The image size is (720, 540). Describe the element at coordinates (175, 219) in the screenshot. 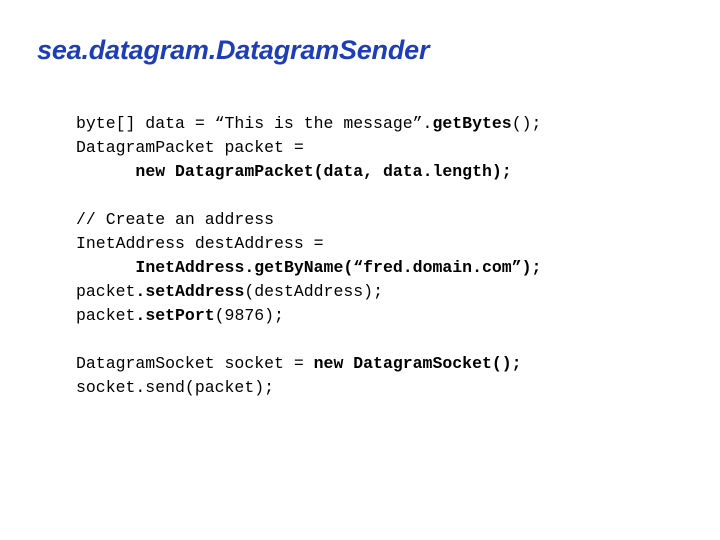

I see `code-token: // Create an address` at that location.